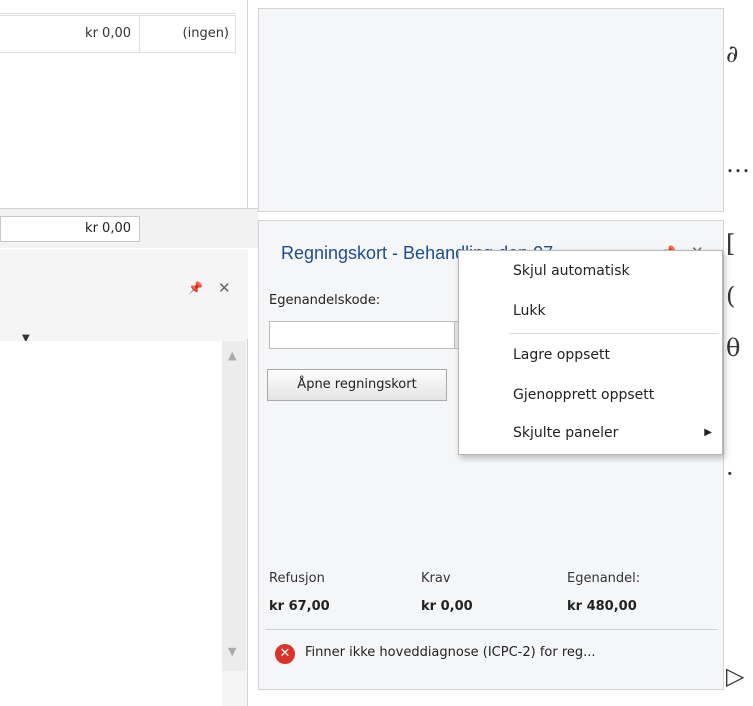  I want to click on grid-row-partial, so click(118, 7).